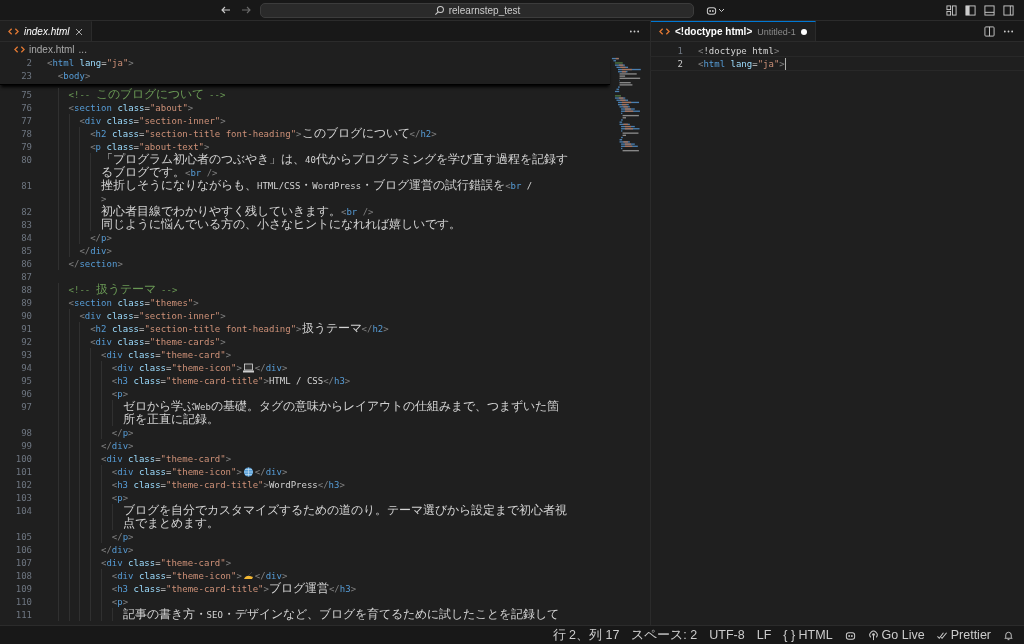 The image size is (1024, 644). What do you see at coordinates (26, 185) in the screenshot?
I see `line-number: 81` at bounding box center [26, 185].